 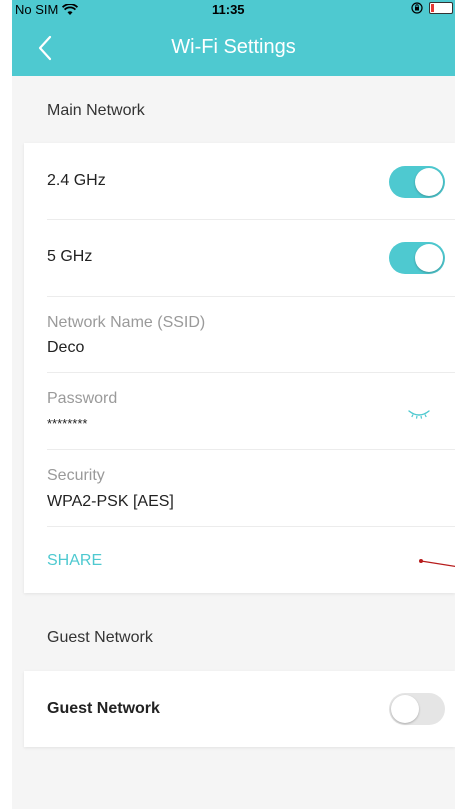 I want to click on ssid-value: Deco, so click(x=66, y=347).